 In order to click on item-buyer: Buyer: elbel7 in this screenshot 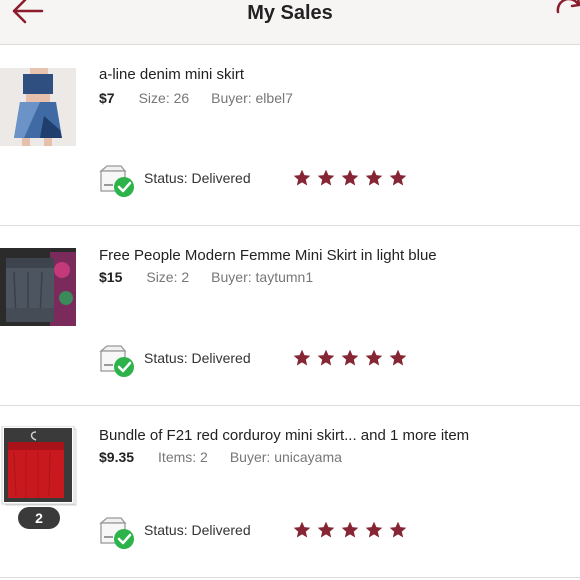, I will do `click(252, 98)`.